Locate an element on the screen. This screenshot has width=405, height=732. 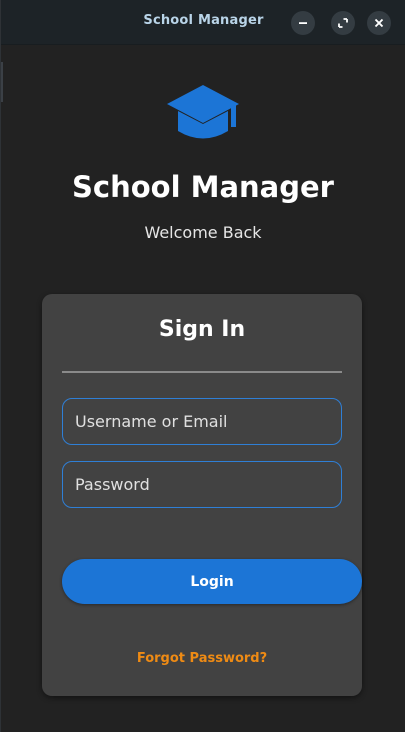
close-button is located at coordinates (379, 23).